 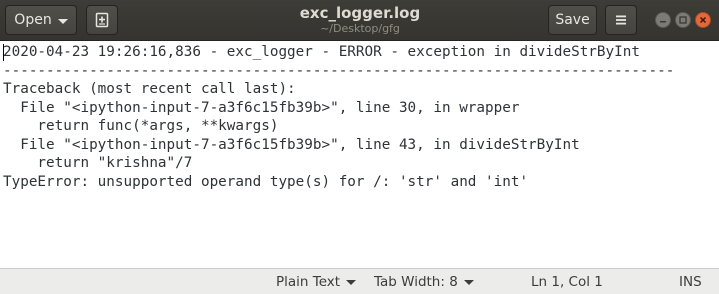 I want to click on tab-width-selector: Tab Width: 8, so click(x=424, y=282).